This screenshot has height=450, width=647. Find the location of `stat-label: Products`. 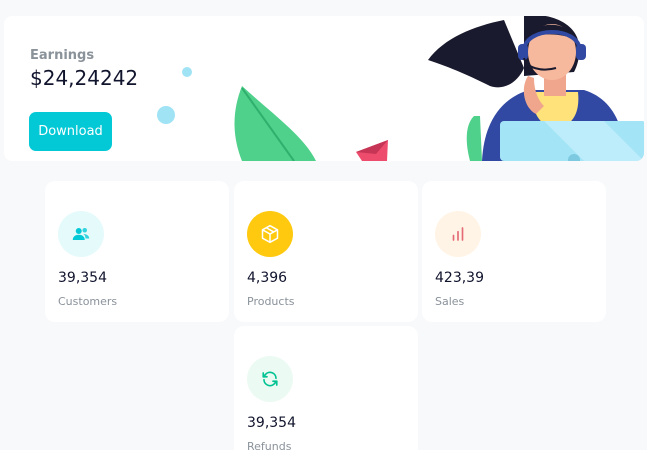

stat-label: Products is located at coordinates (271, 301).